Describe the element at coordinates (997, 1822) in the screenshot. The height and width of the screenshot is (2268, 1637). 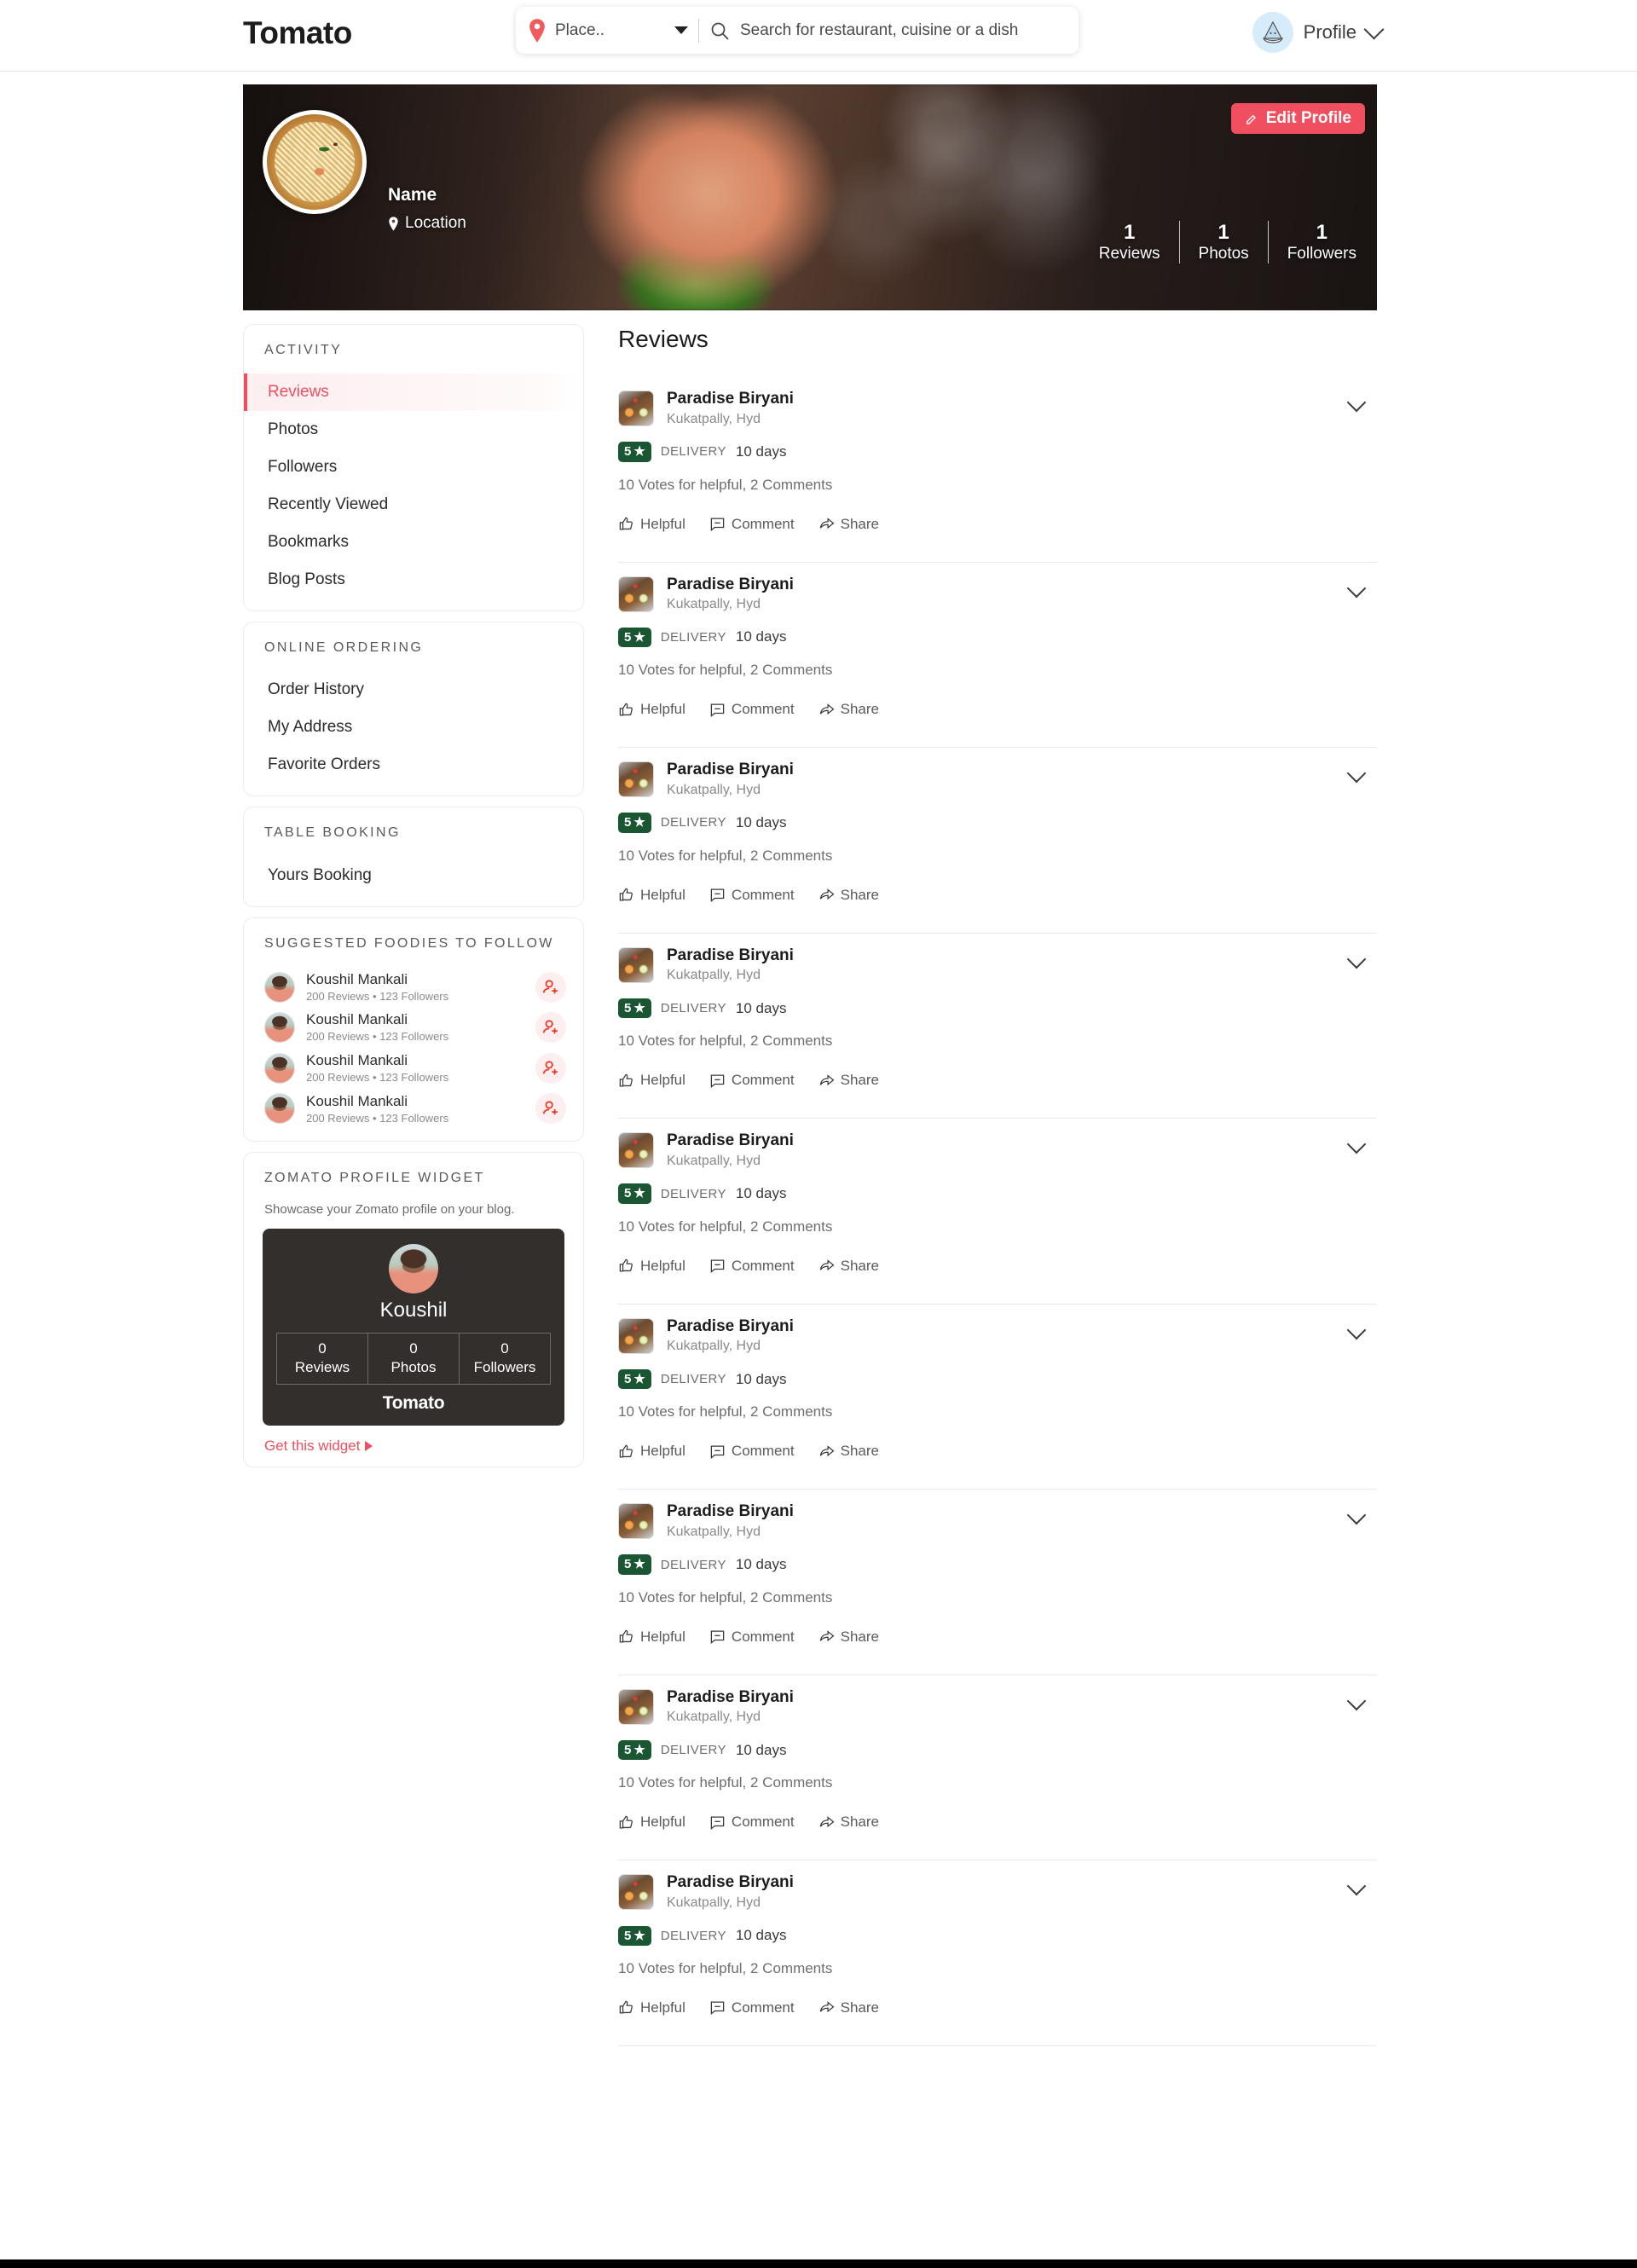
I see `review-actions: Helpful Comment Share` at that location.